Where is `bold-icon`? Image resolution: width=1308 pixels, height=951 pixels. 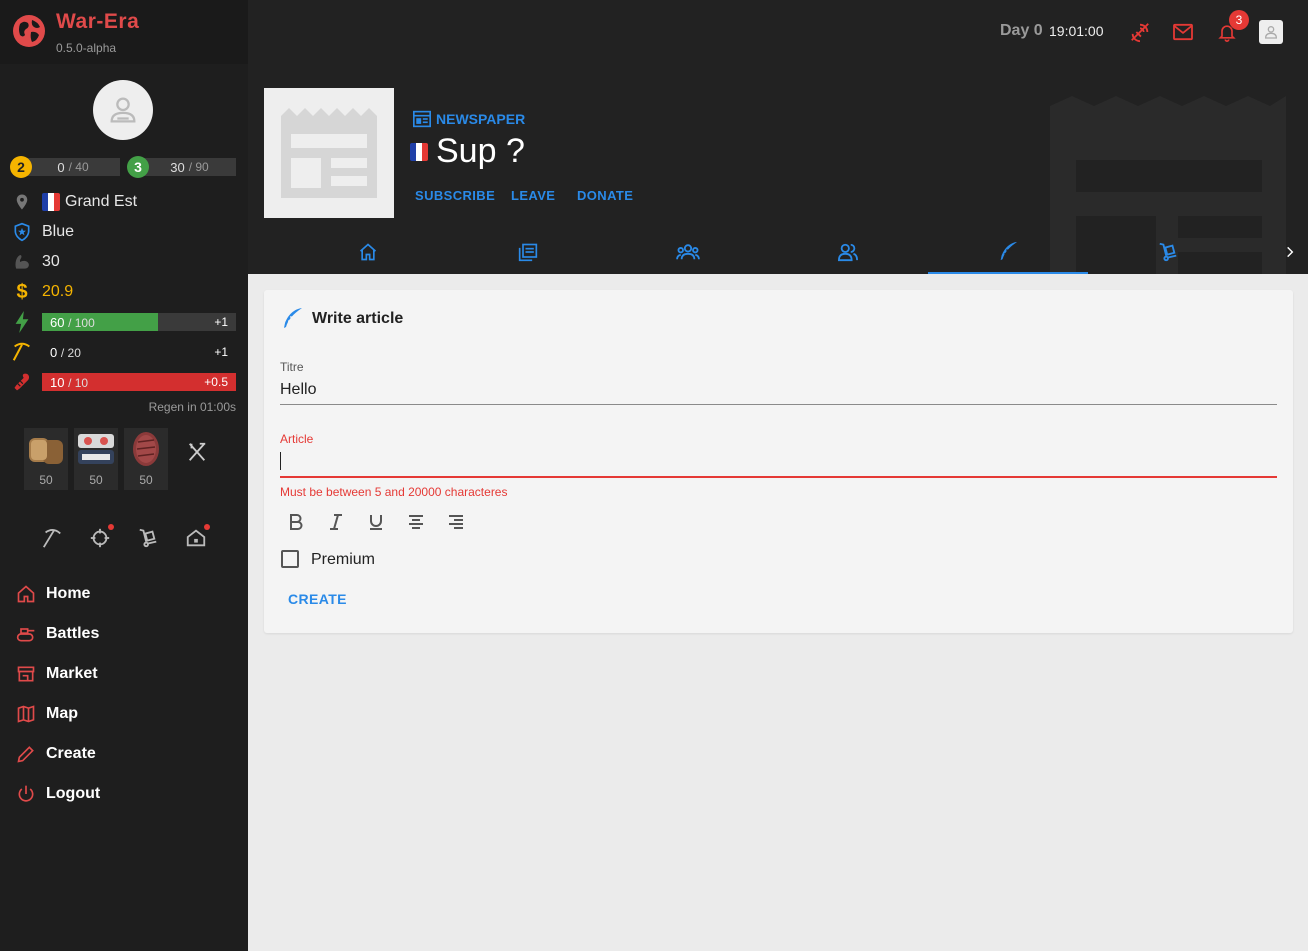
bold-icon is located at coordinates (296, 522).